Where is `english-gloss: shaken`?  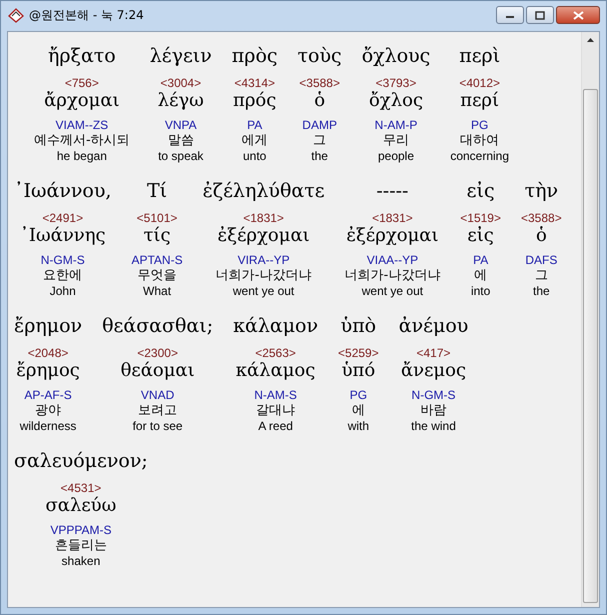 english-gloss: shaken is located at coordinates (81, 561).